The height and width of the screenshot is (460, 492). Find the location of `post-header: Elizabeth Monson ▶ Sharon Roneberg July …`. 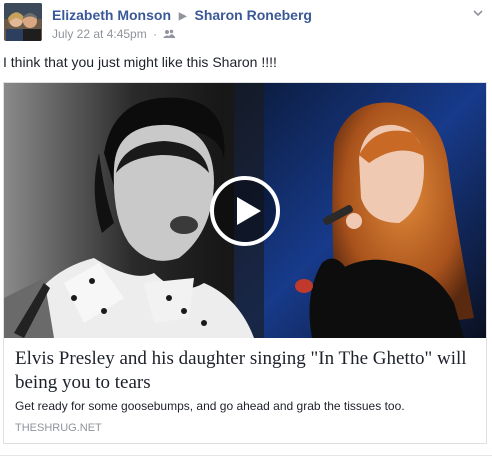

post-header: Elizabeth Monson ▶ Sharon Roneberg July … is located at coordinates (247, 22).